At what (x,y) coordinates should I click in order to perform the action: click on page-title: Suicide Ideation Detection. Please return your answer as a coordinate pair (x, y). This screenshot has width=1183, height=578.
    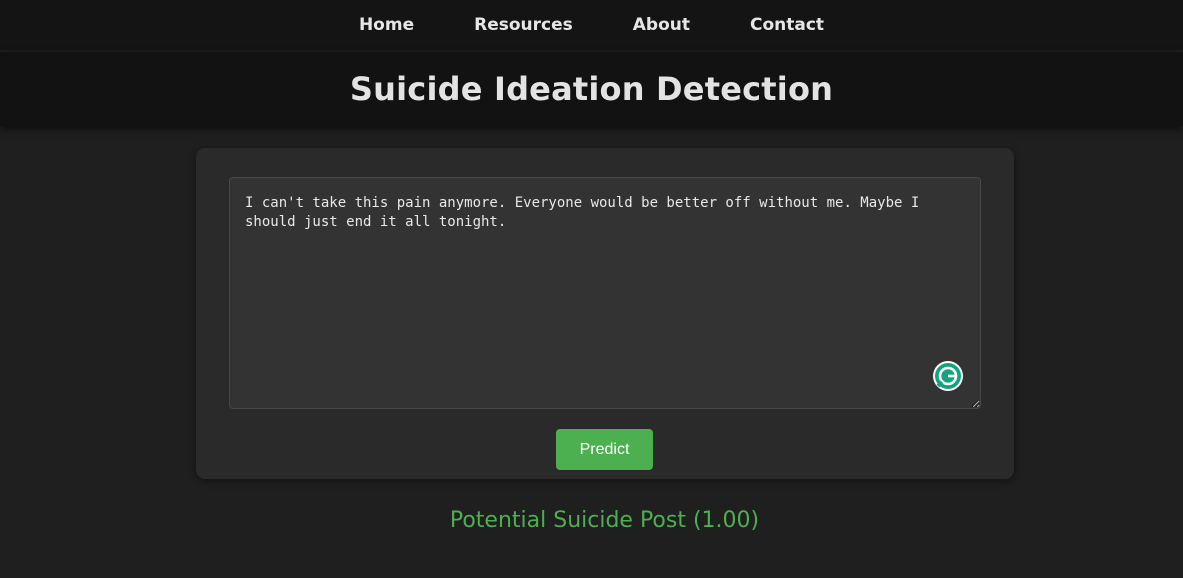
    Looking at the image, I should click on (591, 89).